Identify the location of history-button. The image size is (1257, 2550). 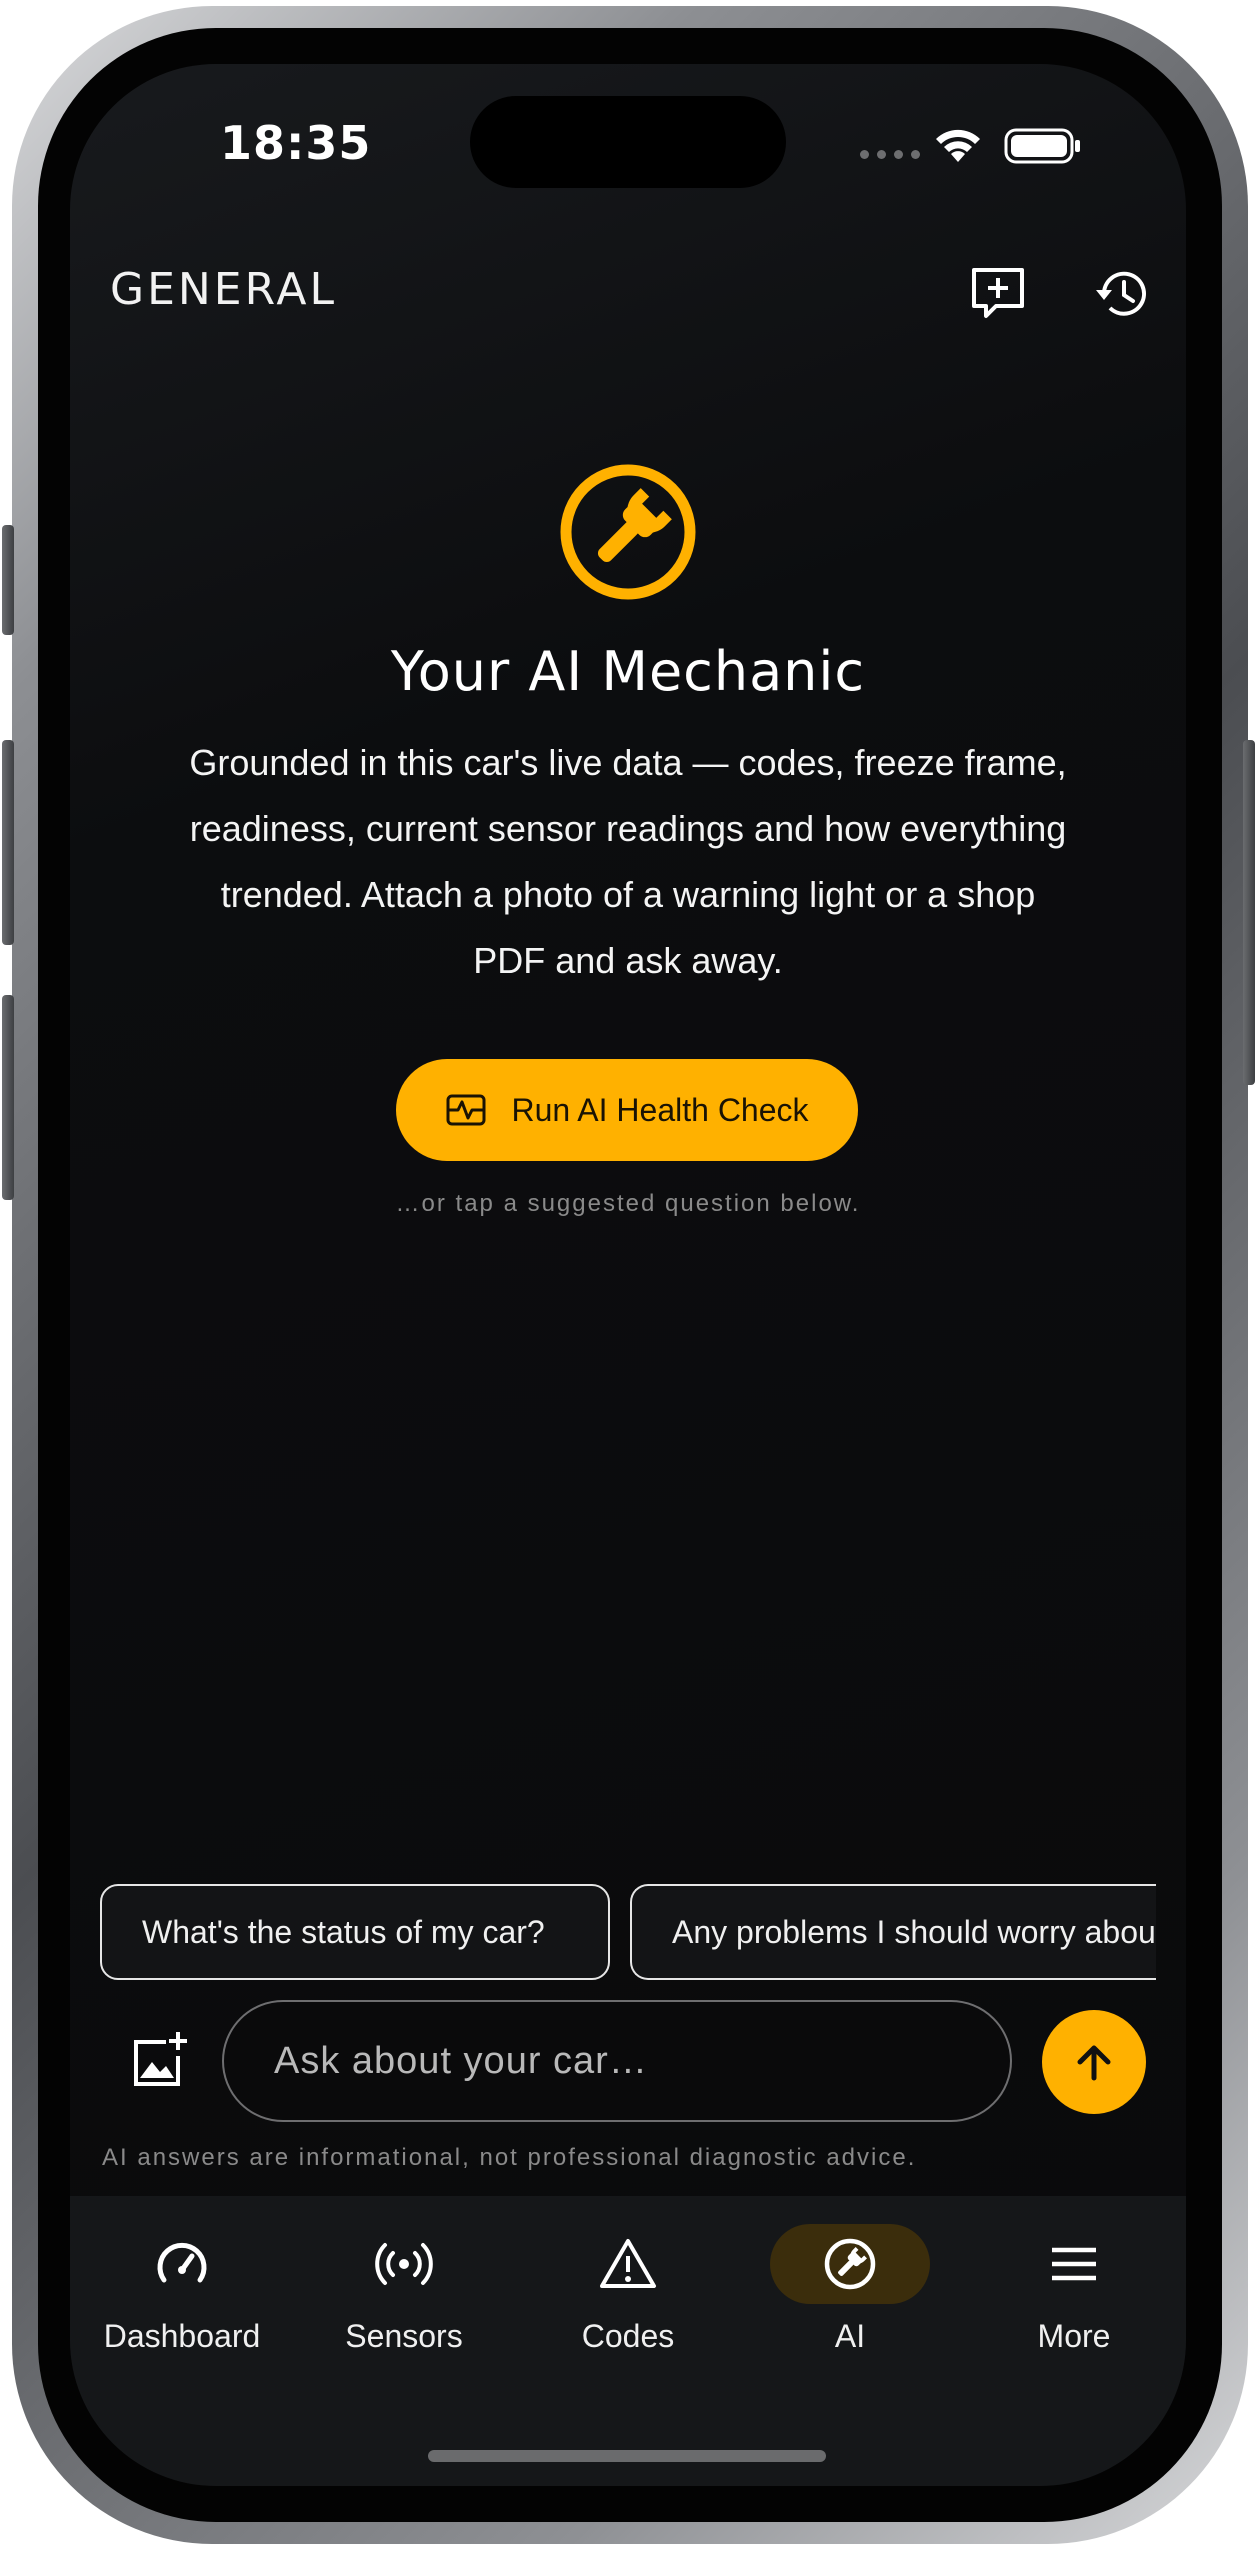
(1122, 294).